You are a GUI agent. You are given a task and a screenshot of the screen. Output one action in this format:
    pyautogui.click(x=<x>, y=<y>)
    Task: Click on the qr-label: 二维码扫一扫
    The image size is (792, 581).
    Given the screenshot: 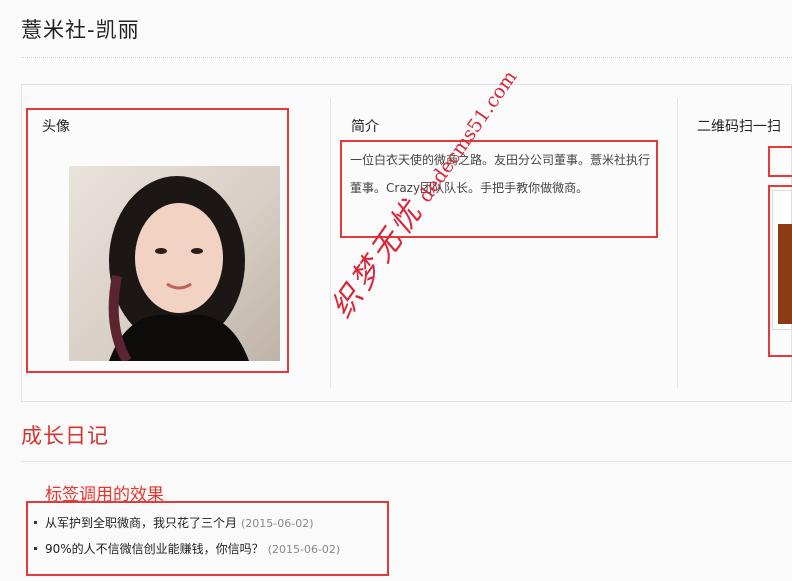 What is the action you would take?
    pyautogui.click(x=739, y=127)
    